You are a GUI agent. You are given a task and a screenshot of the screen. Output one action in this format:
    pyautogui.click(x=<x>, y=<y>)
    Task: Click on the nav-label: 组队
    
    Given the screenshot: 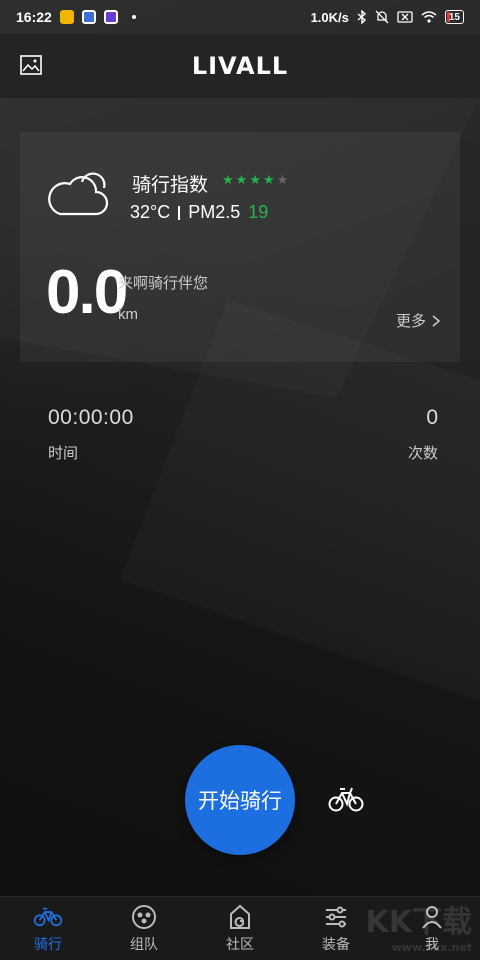 What is the action you would take?
    pyautogui.click(x=144, y=943)
    